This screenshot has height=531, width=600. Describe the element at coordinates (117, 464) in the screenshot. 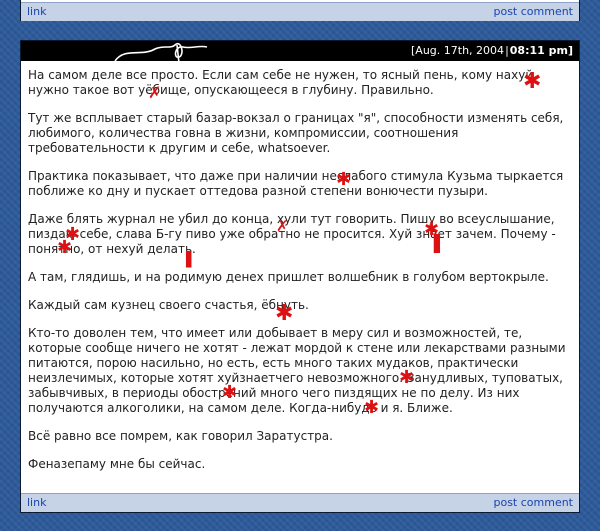

I see `entry-paragraph: Феназепаму мне бы сейчас.` at that location.